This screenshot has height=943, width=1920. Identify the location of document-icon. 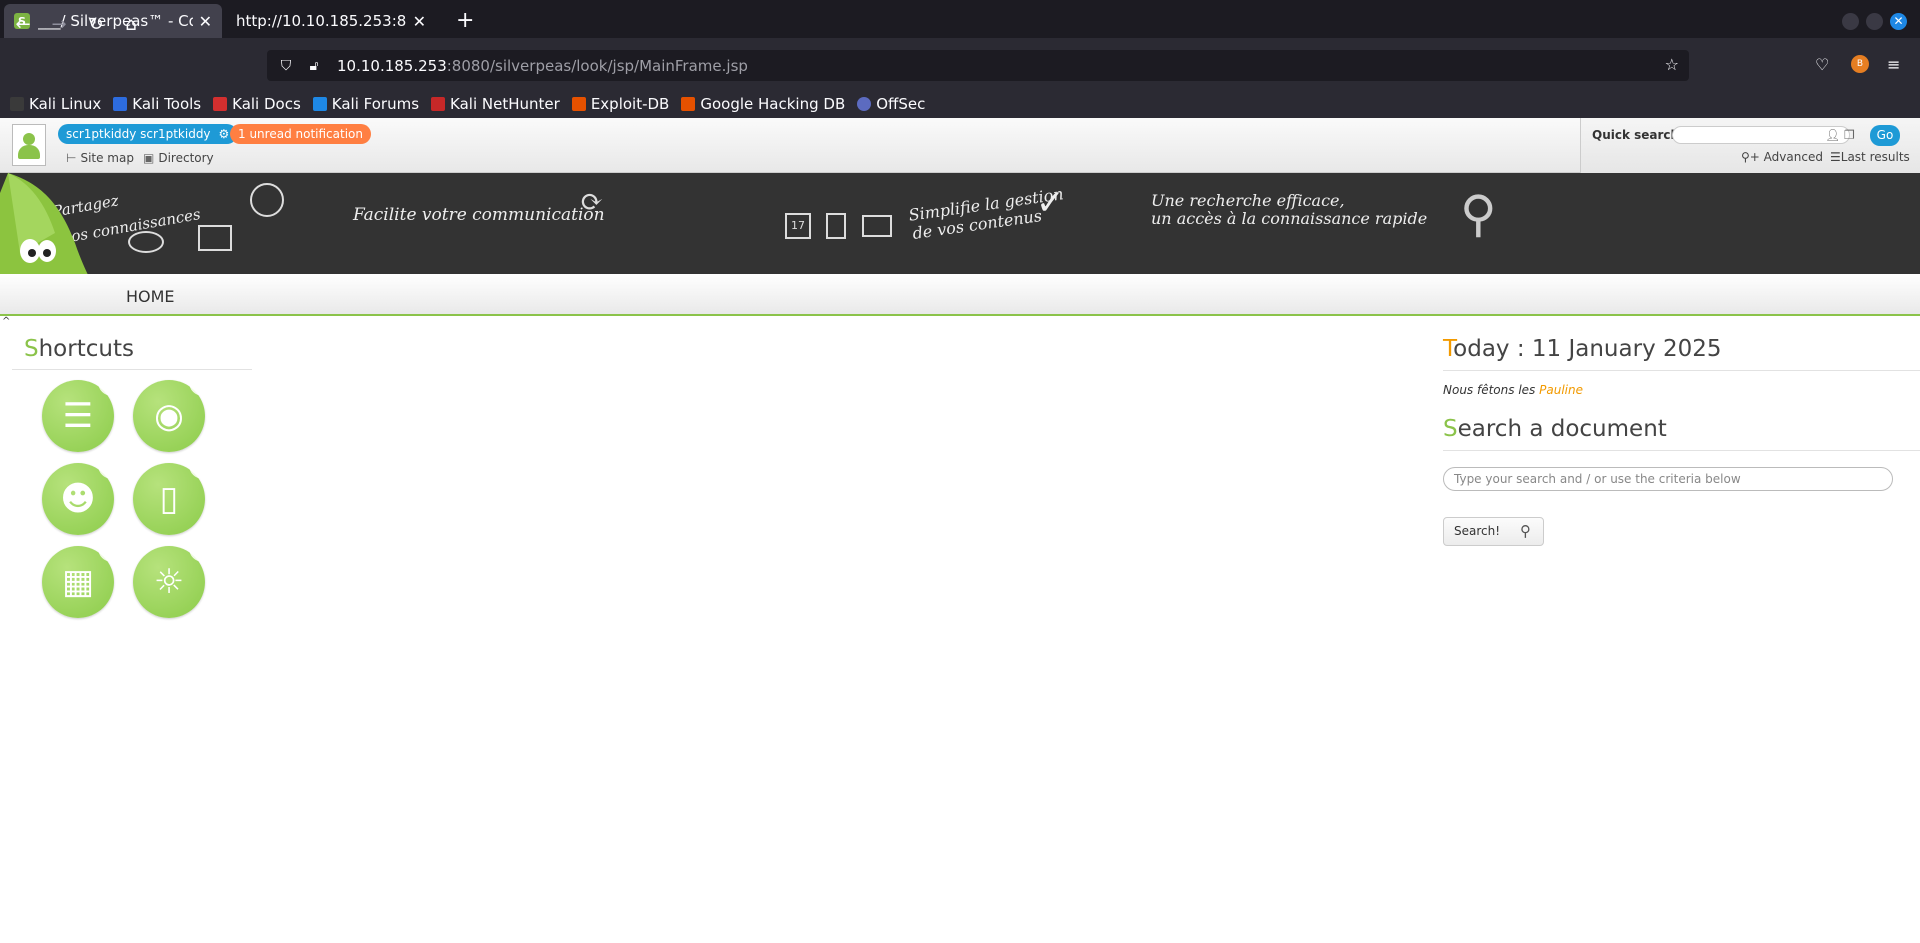
(836, 226).